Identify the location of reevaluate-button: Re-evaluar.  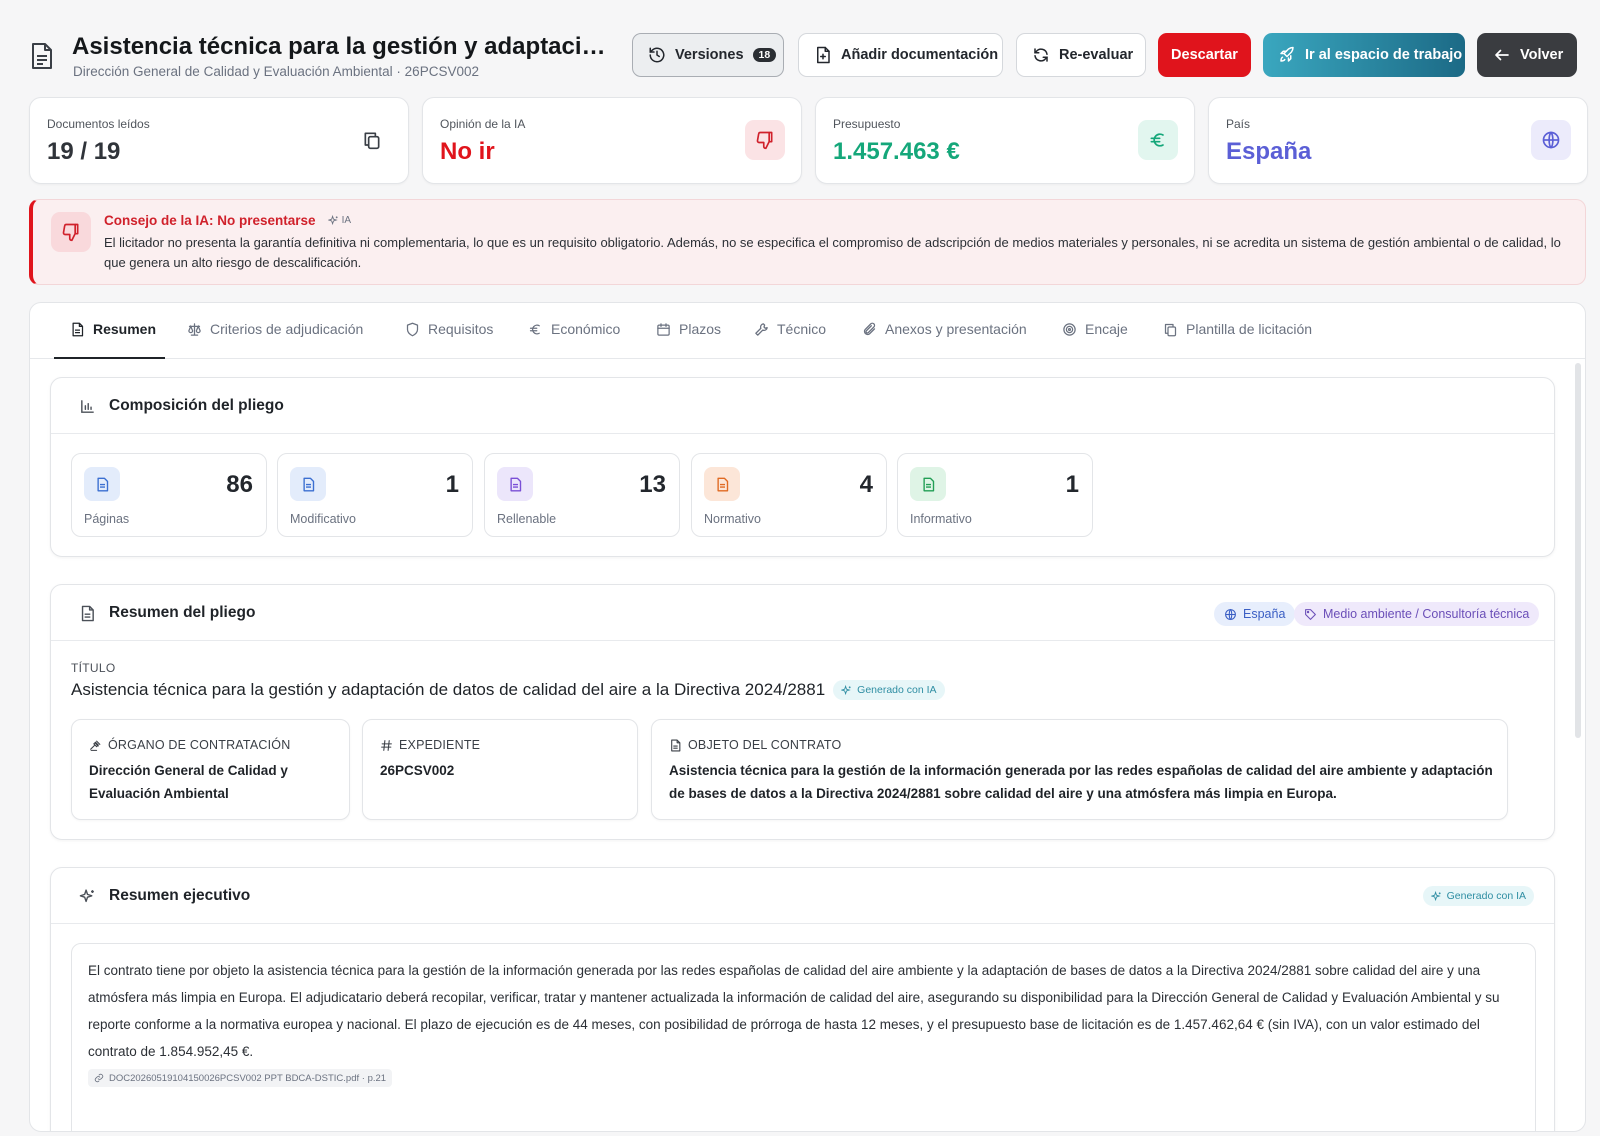
(1081, 55).